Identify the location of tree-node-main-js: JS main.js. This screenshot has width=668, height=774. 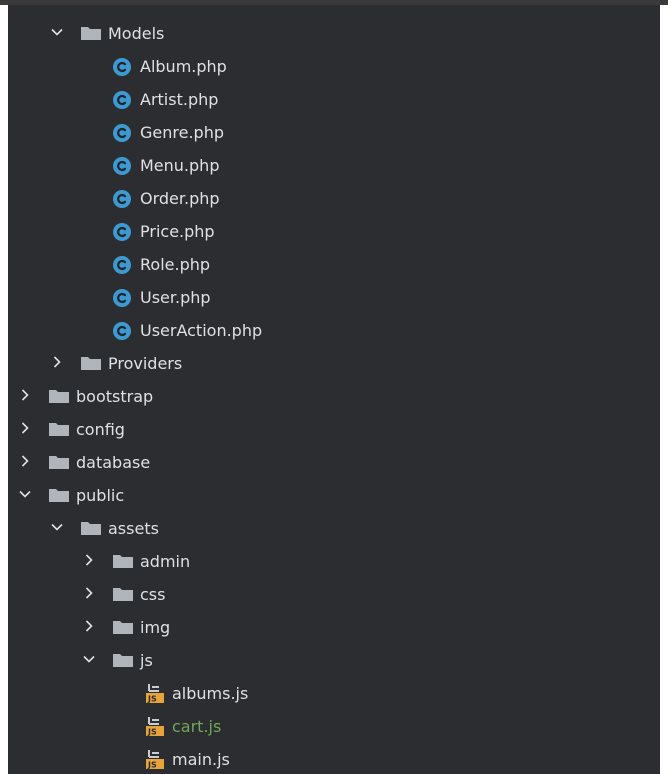
(334, 758).